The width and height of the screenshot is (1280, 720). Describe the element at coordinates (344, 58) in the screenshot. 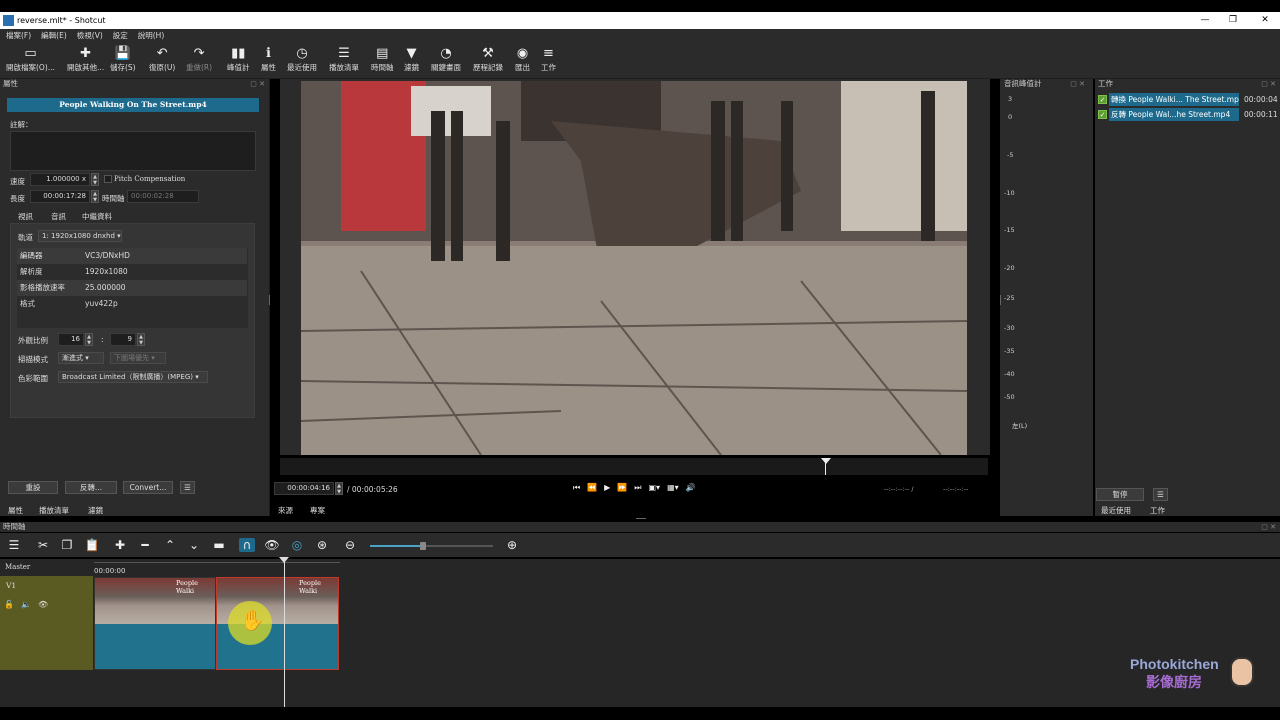

I see `playlist-button: ☰ 播放清單` at that location.